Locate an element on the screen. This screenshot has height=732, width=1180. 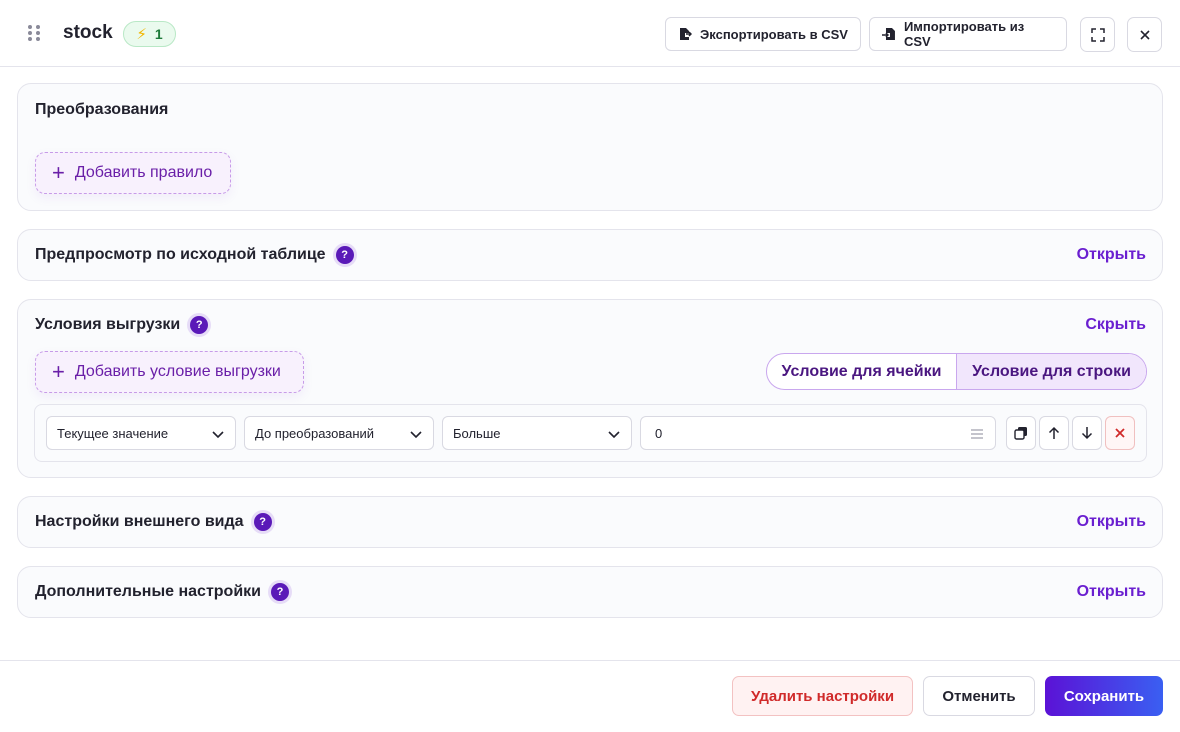
close-button is located at coordinates (1144, 34).